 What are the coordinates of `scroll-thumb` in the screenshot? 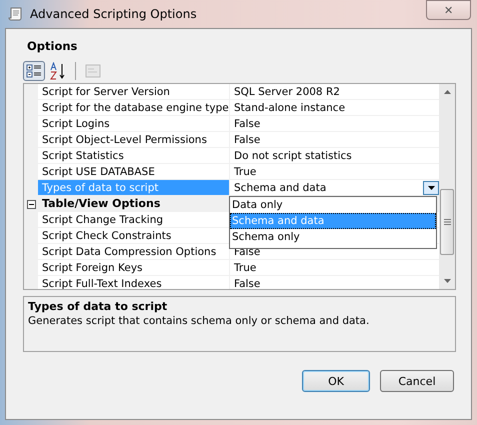 It's located at (447, 222).